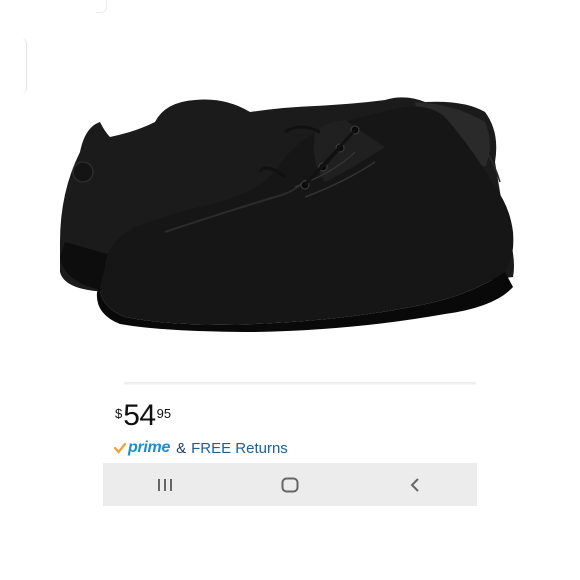 The image size is (580, 580). I want to click on back-icon, so click(414, 484).